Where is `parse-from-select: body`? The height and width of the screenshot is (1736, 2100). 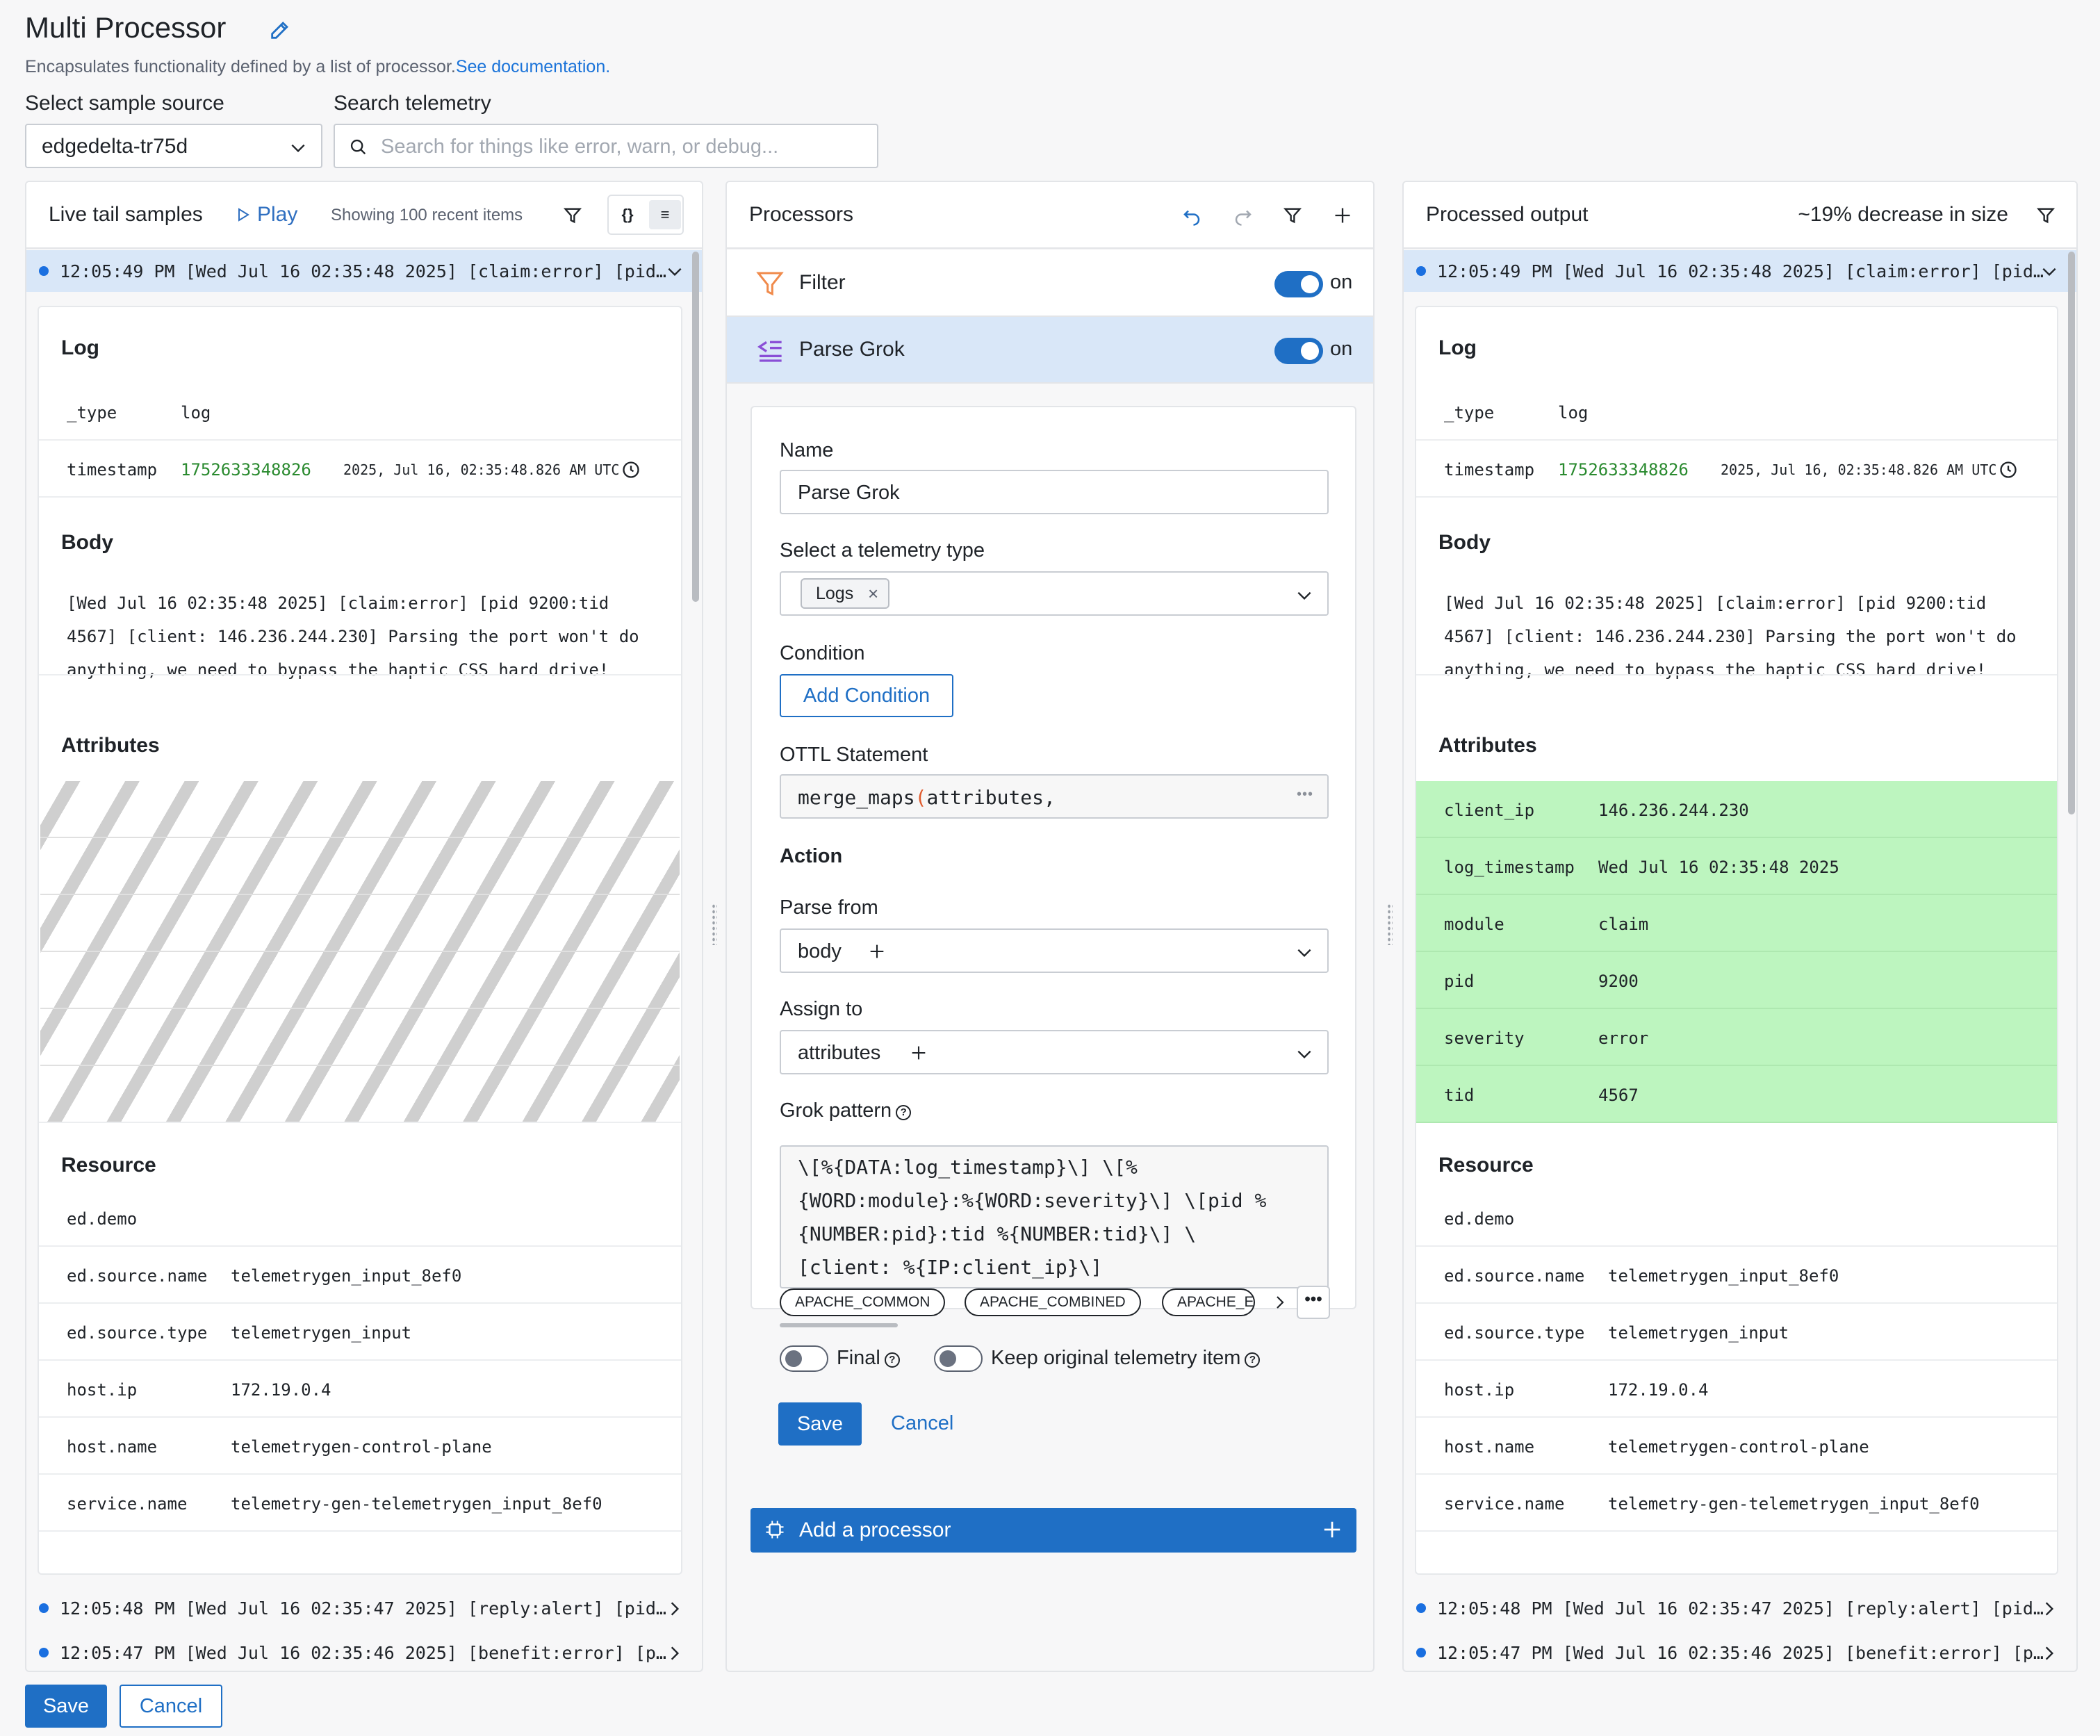
parse-from-select: body is located at coordinates (1054, 950).